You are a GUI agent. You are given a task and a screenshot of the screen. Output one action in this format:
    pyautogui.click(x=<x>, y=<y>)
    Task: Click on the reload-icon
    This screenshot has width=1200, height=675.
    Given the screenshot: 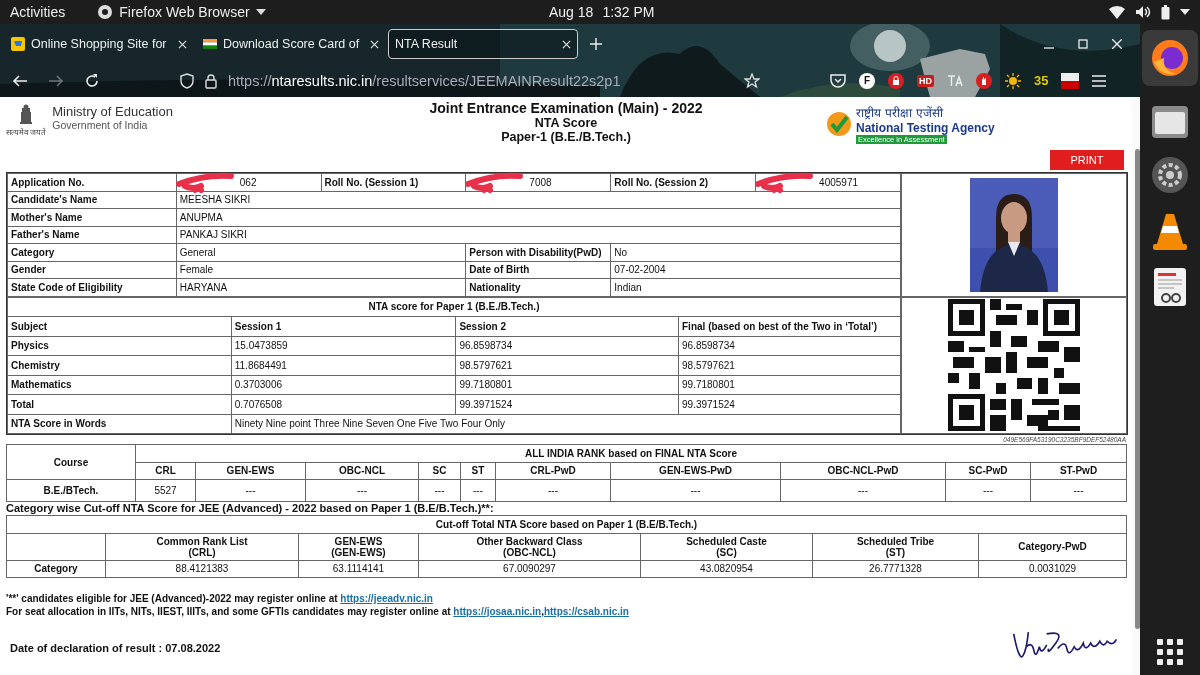 What is the action you would take?
    pyautogui.click(x=92, y=80)
    